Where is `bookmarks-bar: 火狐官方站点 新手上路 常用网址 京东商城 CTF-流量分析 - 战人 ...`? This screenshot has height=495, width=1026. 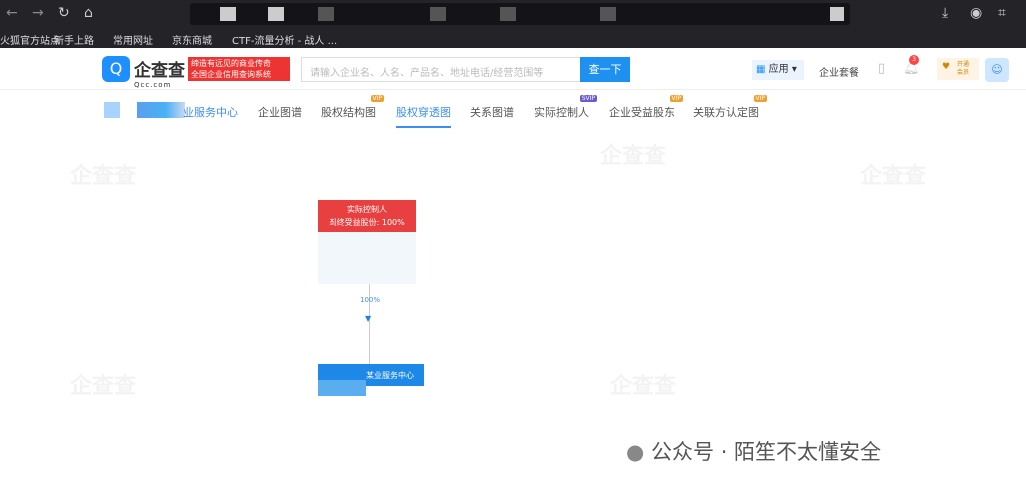
bookmarks-bar: 火狐官方站点 新手上路 常用网址 京东商城 CTF-流量分析 - 战人 ... is located at coordinates (513, 38).